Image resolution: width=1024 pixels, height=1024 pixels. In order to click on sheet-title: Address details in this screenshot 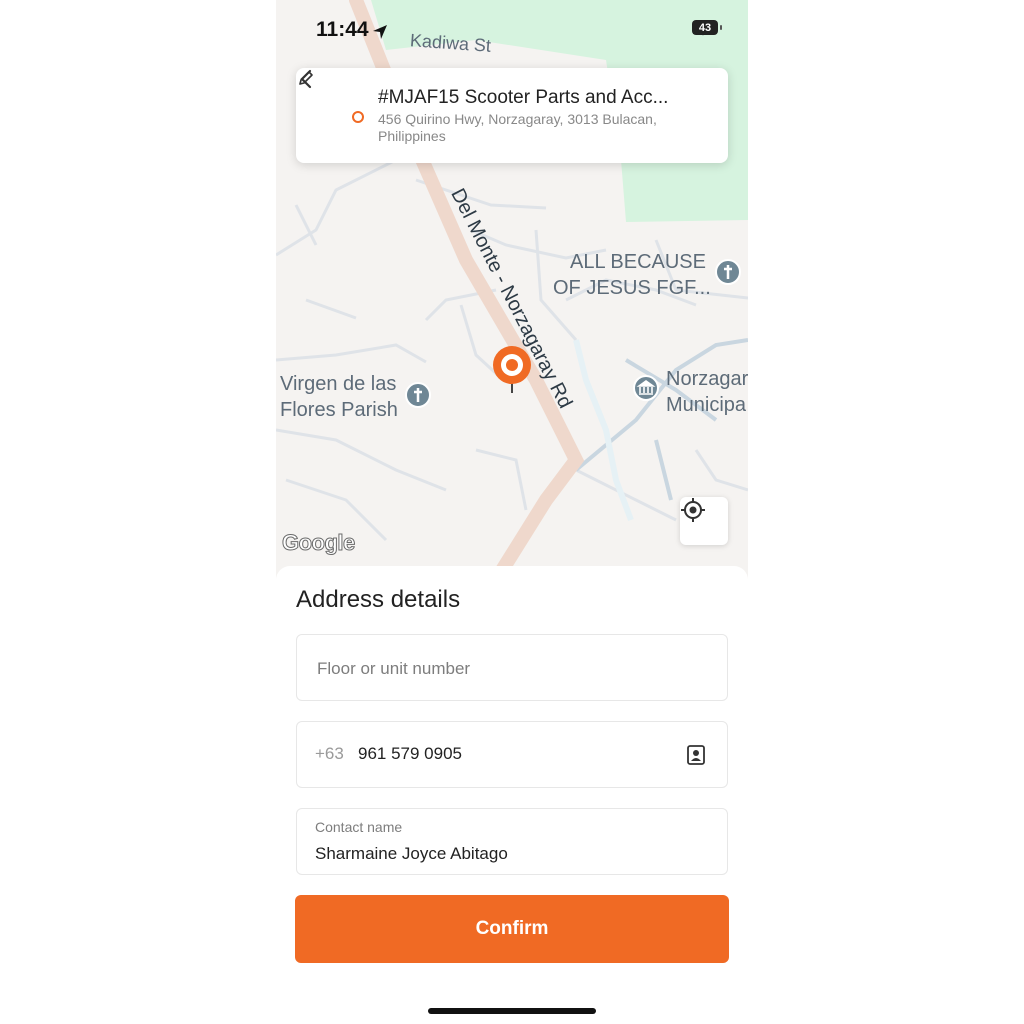, I will do `click(378, 599)`.